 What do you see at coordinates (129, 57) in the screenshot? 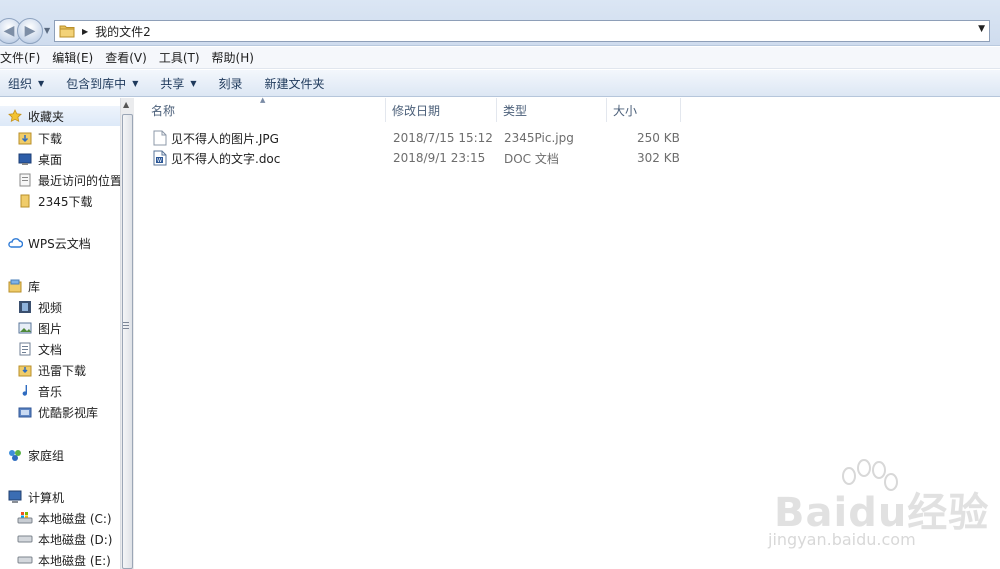
I see `menu-view: 查看(V)` at bounding box center [129, 57].